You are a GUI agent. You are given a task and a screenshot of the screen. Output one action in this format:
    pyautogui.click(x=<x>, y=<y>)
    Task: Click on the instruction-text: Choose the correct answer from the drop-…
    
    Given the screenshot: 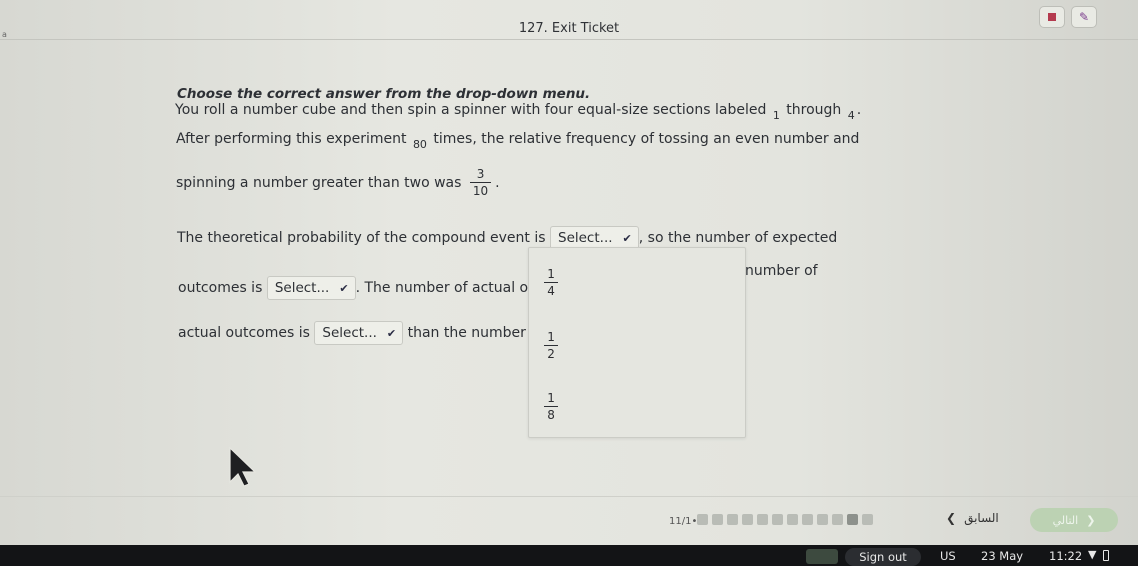 What is the action you would take?
    pyautogui.click(x=384, y=94)
    